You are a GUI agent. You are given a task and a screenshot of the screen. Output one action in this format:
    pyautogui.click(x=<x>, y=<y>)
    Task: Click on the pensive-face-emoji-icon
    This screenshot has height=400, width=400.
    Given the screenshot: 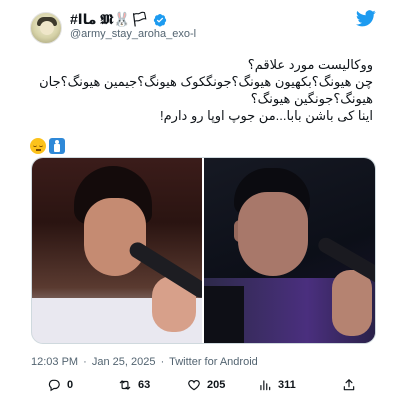 What is the action you would take?
    pyautogui.click(x=38, y=146)
    